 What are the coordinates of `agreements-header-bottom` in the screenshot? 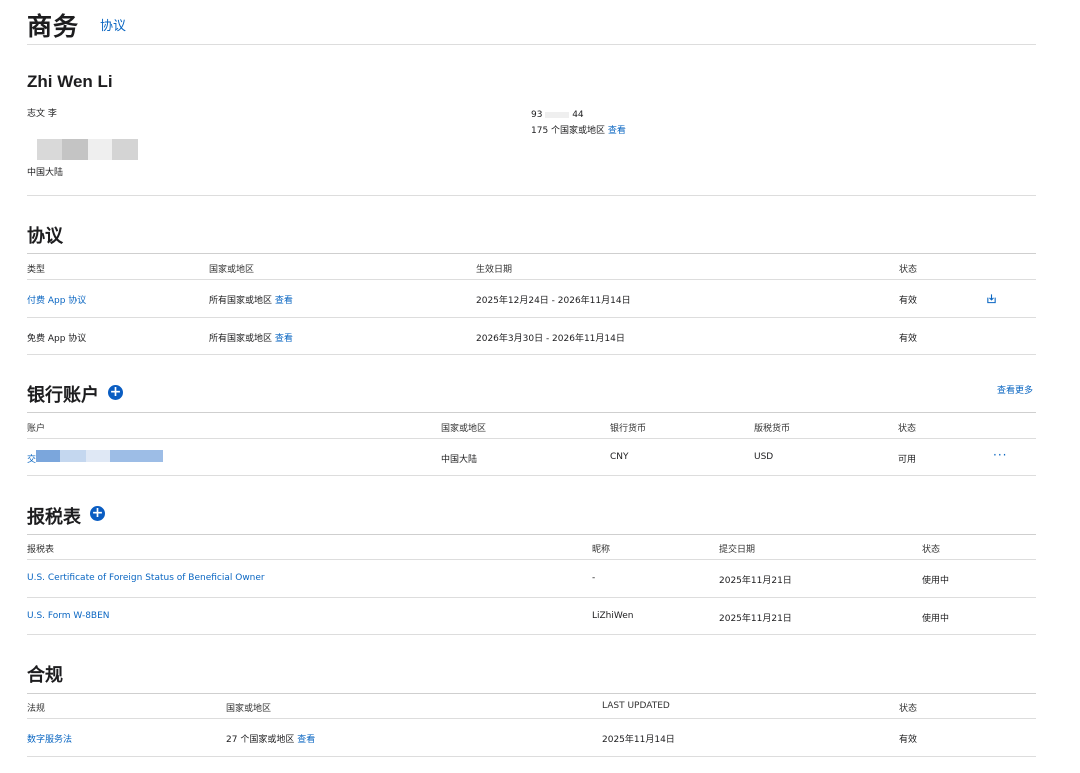 It's located at (531, 279).